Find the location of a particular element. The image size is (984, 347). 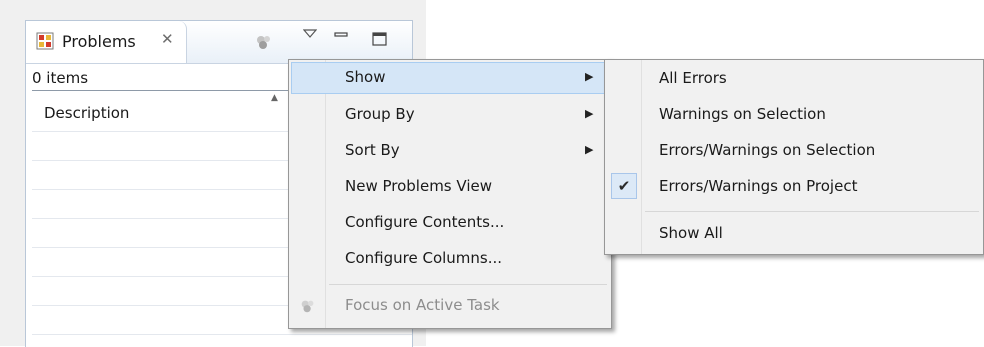

tab-label: Problems is located at coordinates (99, 41).